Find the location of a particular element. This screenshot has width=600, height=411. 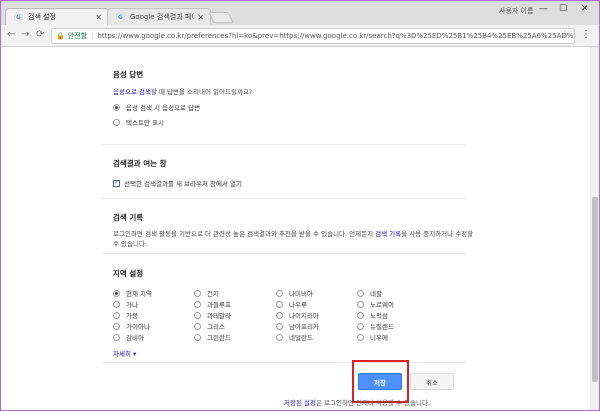

scrollbar-thumb is located at coordinates (595, 289).